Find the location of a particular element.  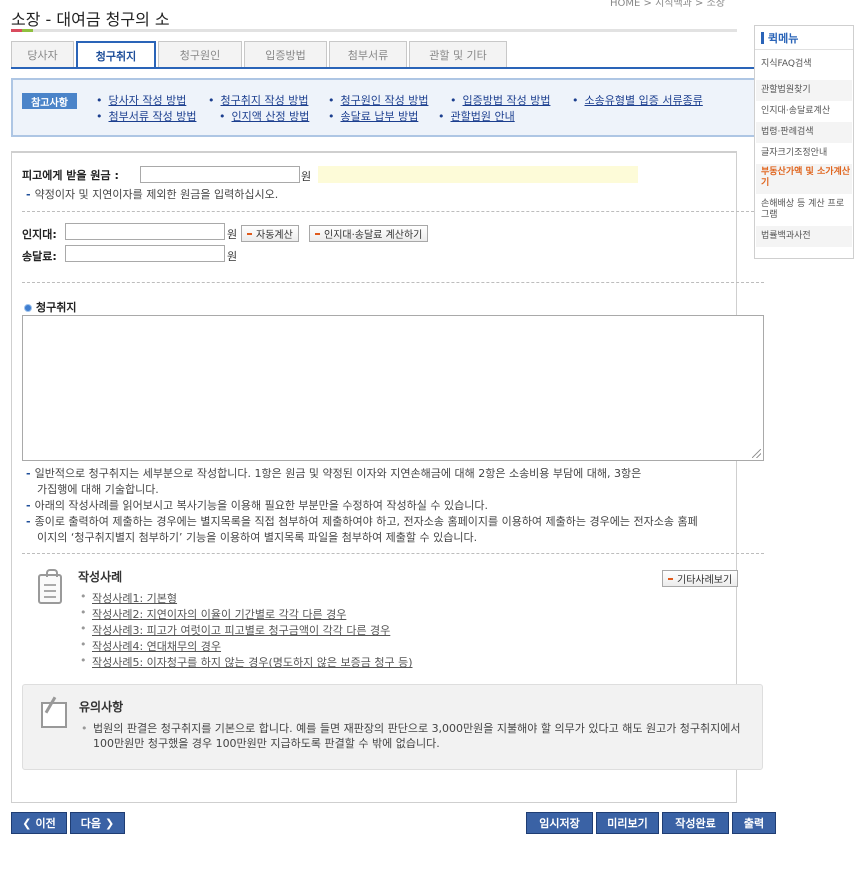

notice-link-delivery: 송달료 납부 방법 is located at coordinates (373, 116).